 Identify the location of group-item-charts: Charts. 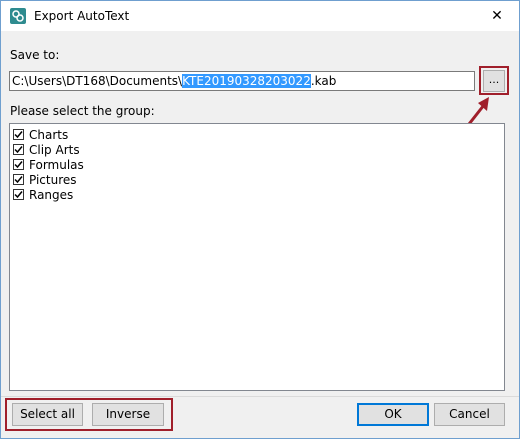
(40, 134).